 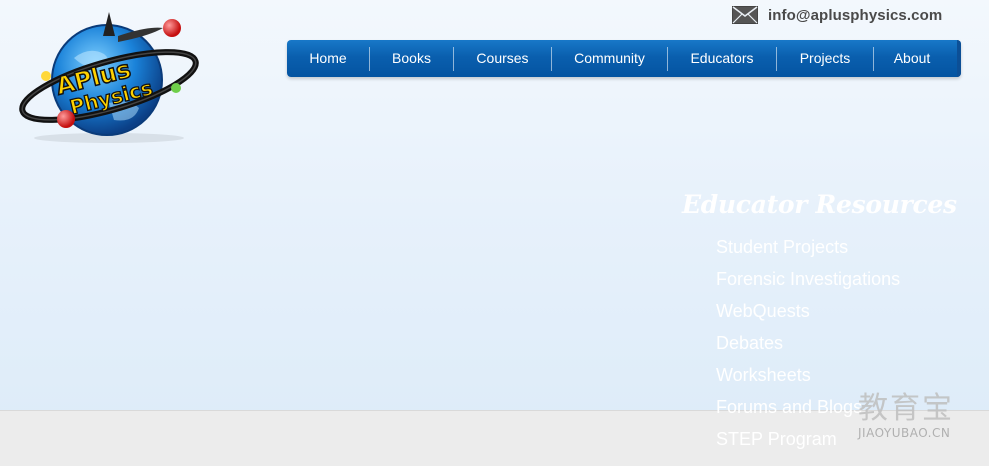 What do you see at coordinates (855, 15) in the screenshot?
I see `email-address: info@aplusphysics.com` at bounding box center [855, 15].